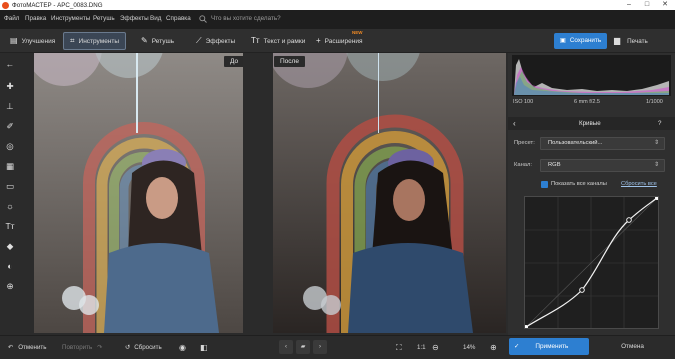  Describe the element at coordinates (246, 18) in the screenshot. I see `search-placeholder: Что вы хотите сделать?` at that location.